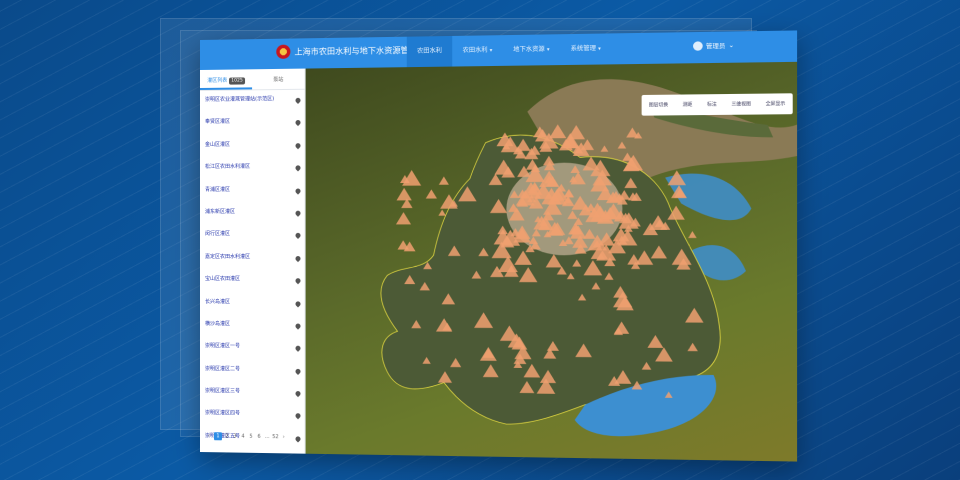 The image size is (960, 480). What do you see at coordinates (658, 105) in the screenshot?
I see `map-tool-button: 图层切换` at bounding box center [658, 105].